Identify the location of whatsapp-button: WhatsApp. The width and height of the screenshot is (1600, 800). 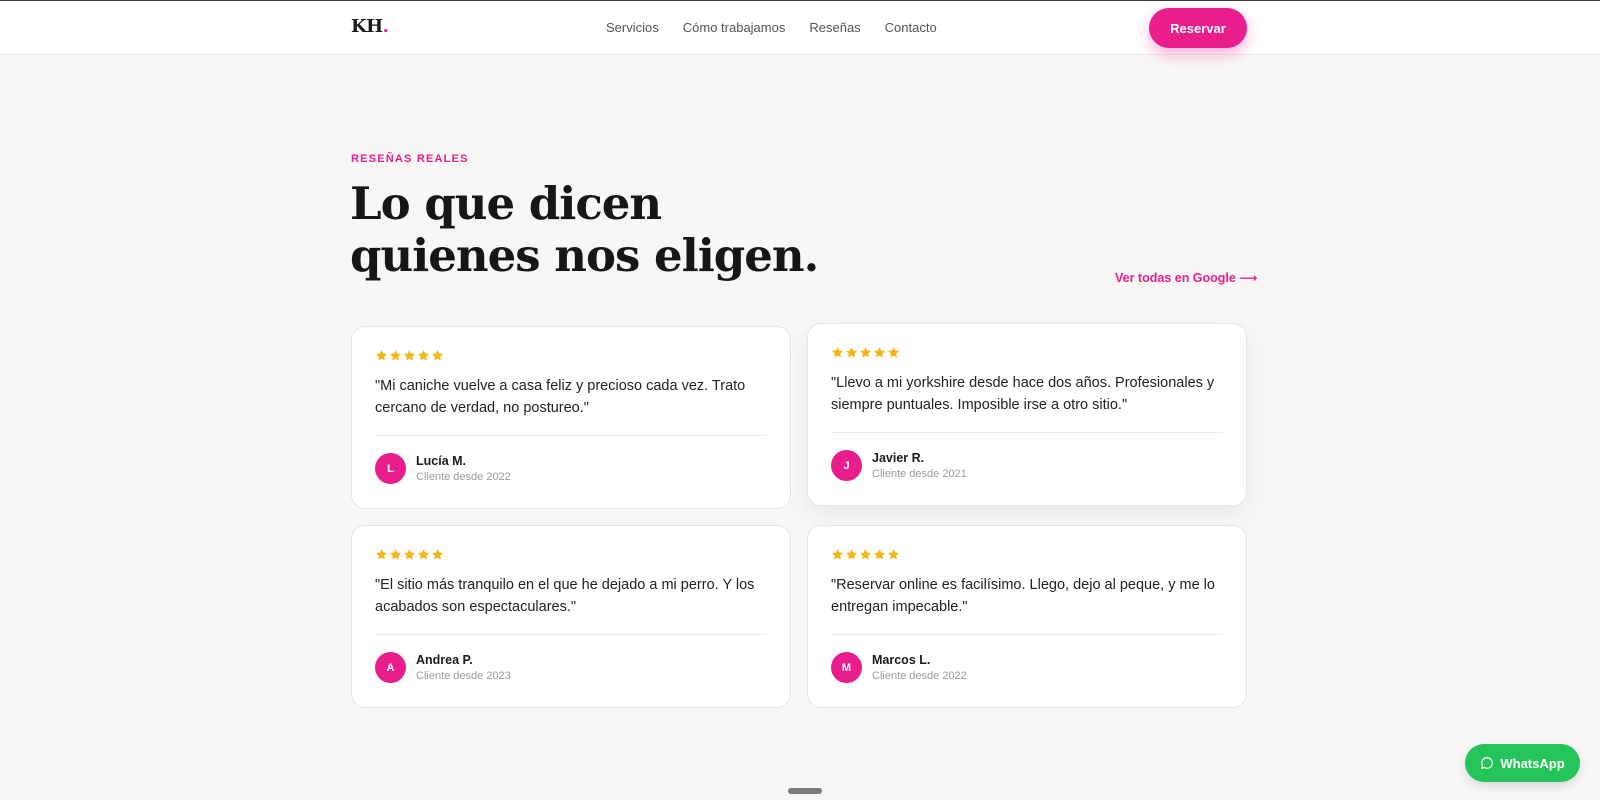
(1522, 763).